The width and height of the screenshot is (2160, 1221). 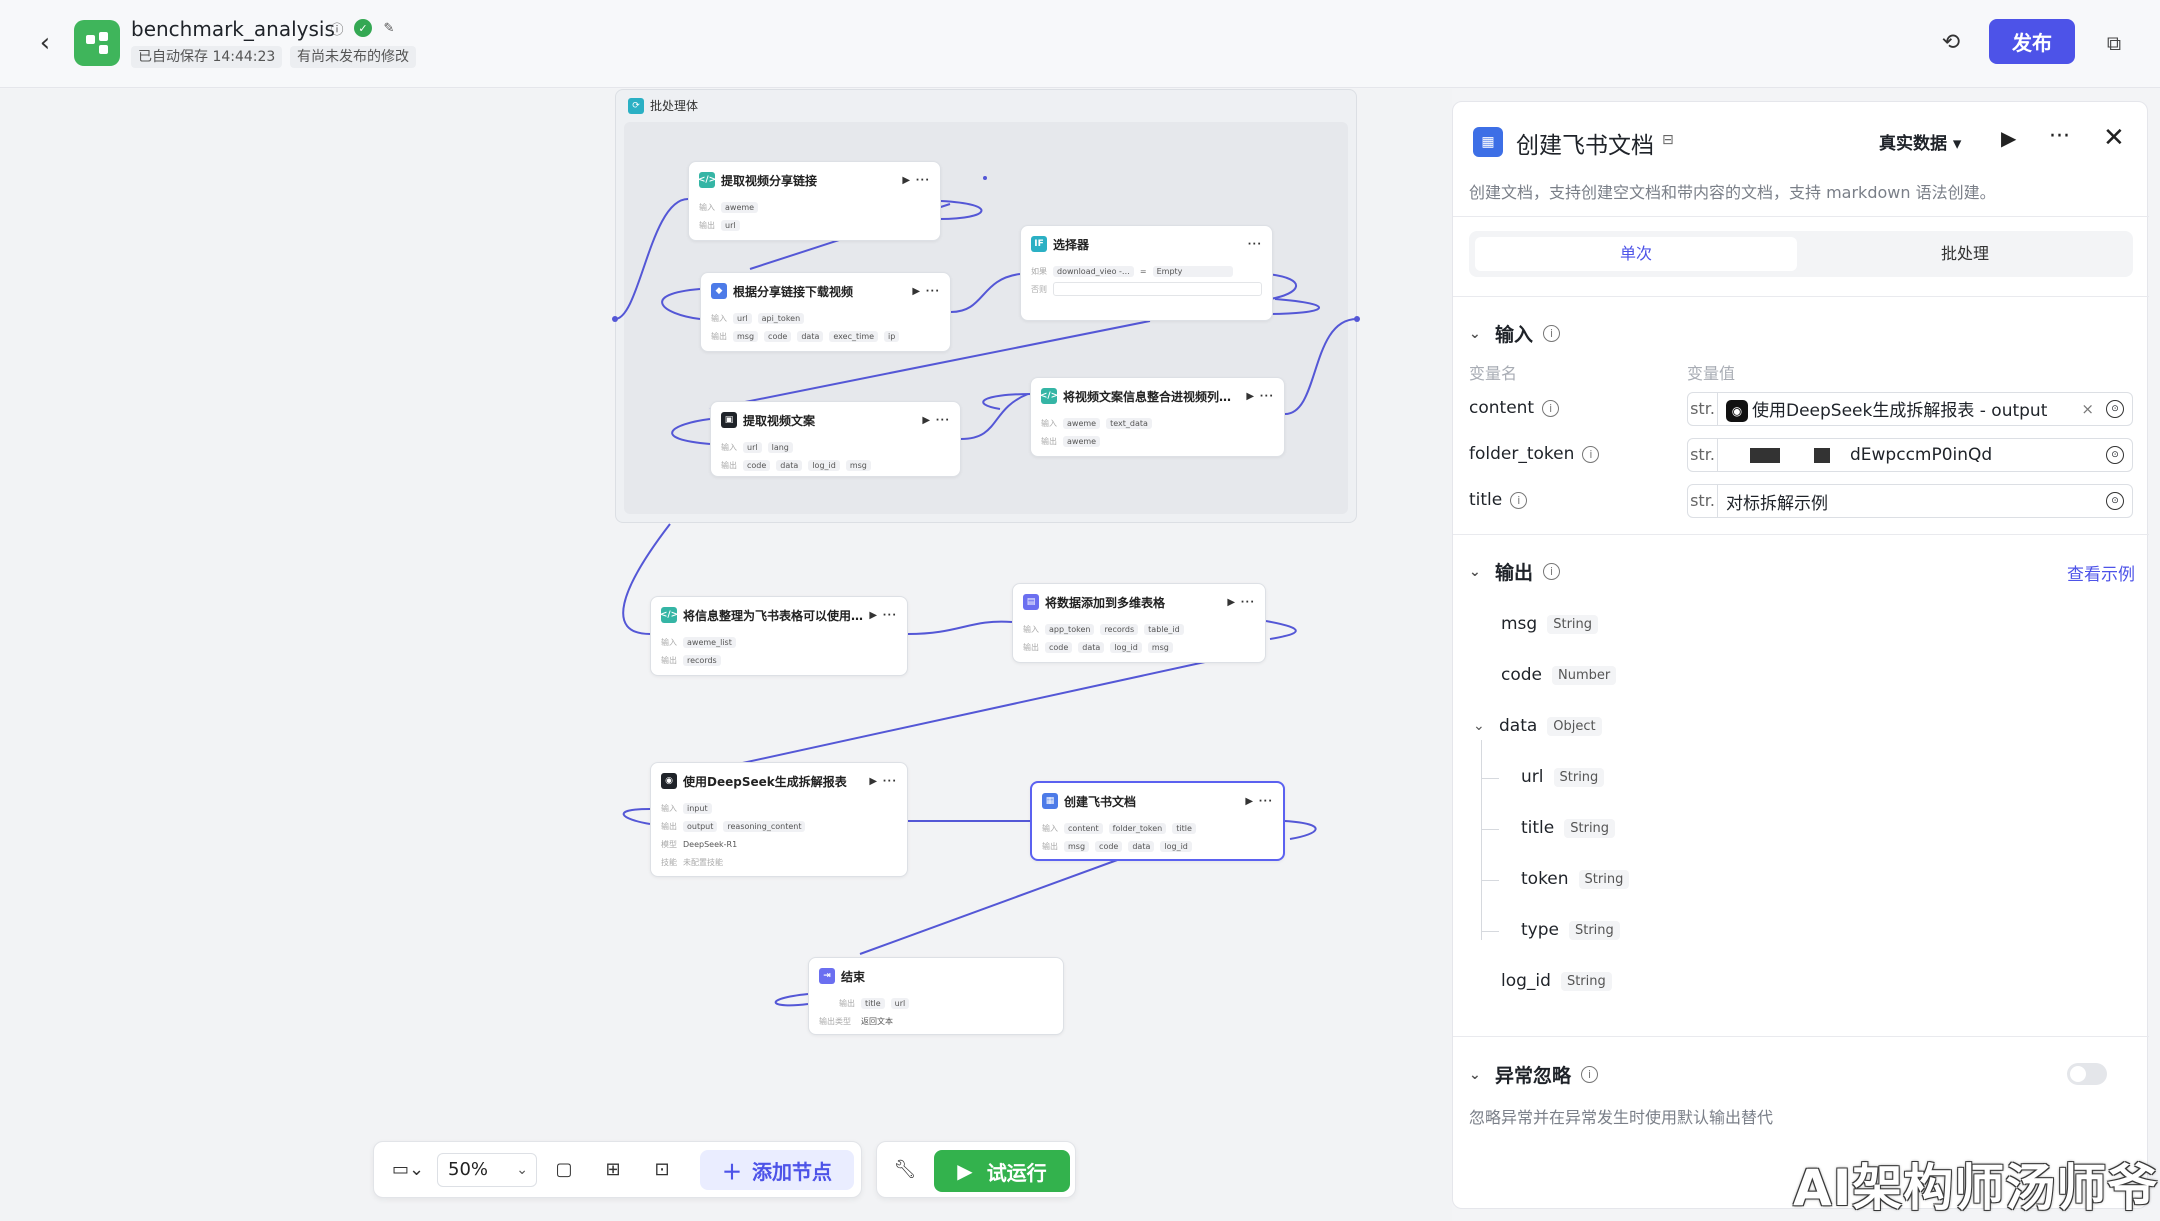 What do you see at coordinates (814, 201) in the screenshot?
I see `node-extract-link: </> 提取视频分享链接 ▶ ··· 输入 aweme 输出 url` at bounding box center [814, 201].